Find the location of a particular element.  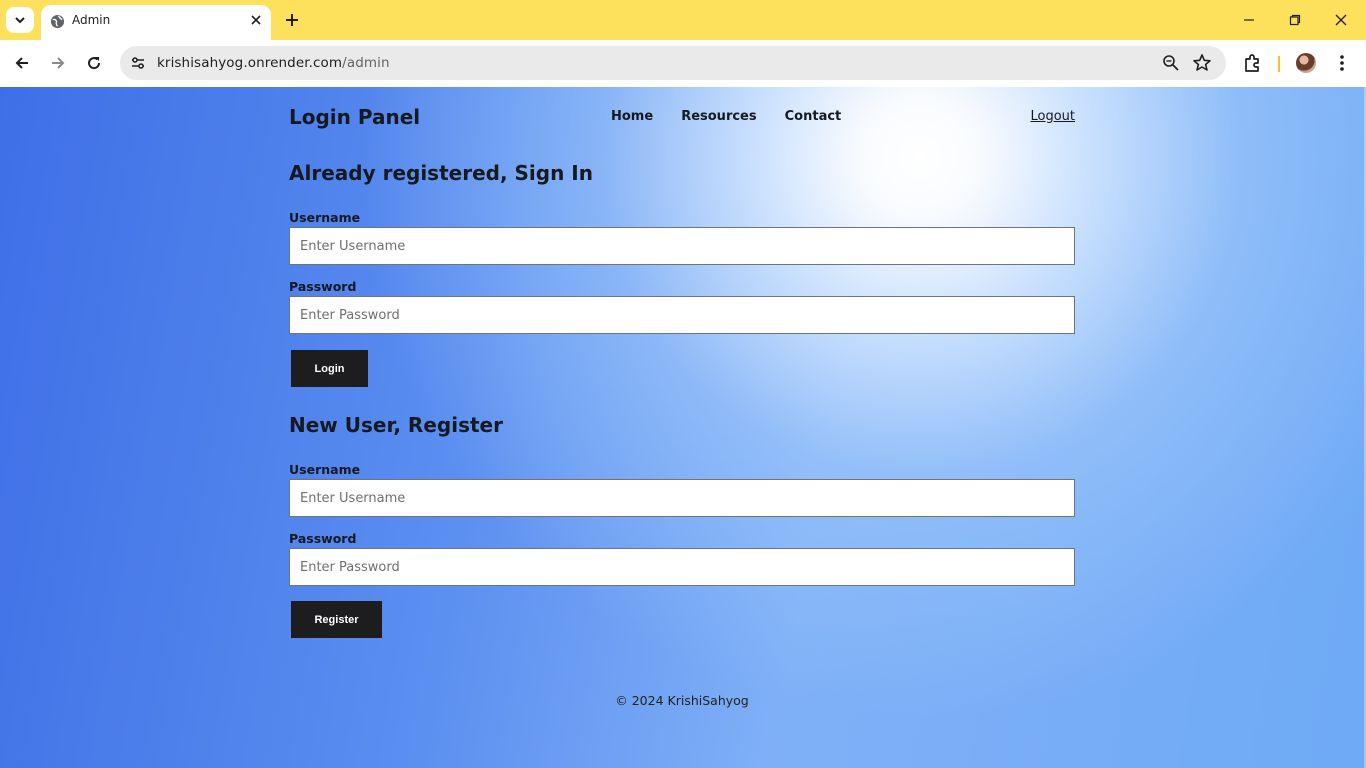

register-heading: New User, Register is located at coordinates (396, 425).